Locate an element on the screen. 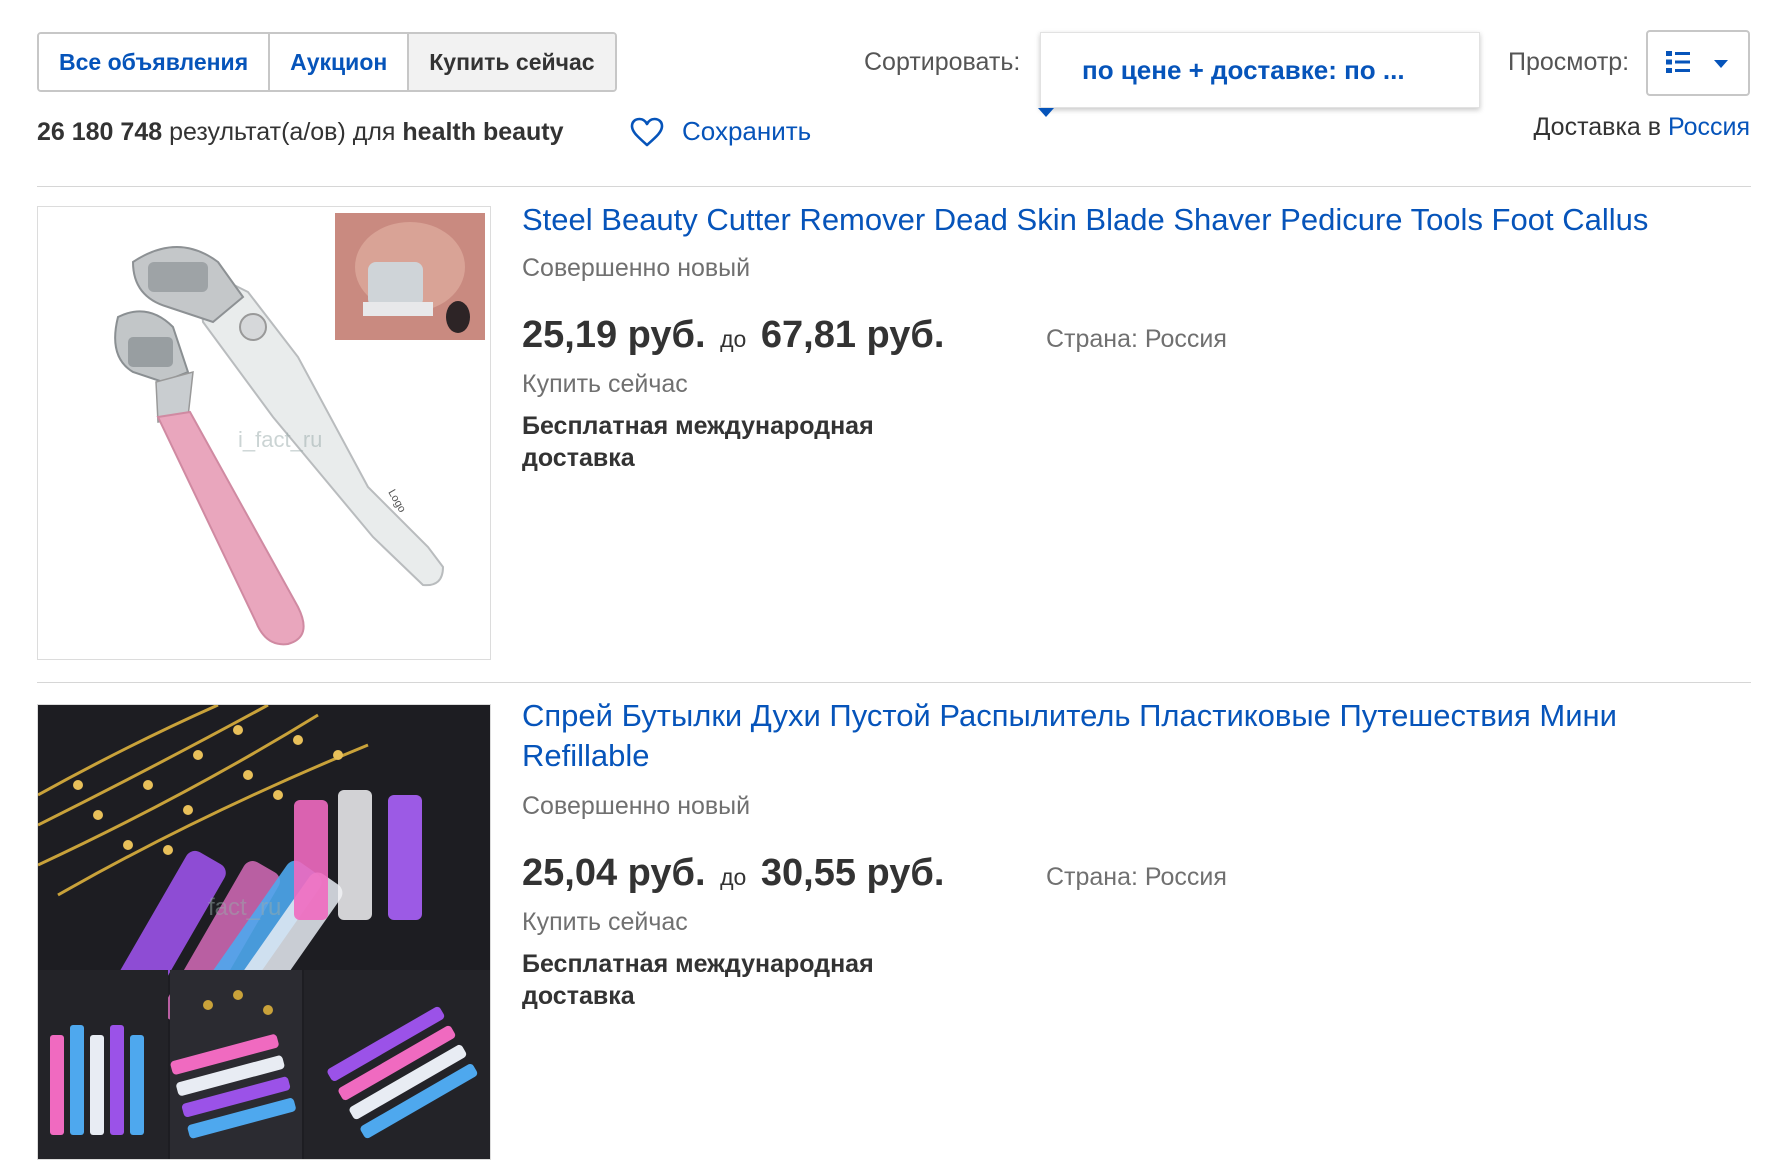  tab-all-listings: Все объявления is located at coordinates (155, 62).